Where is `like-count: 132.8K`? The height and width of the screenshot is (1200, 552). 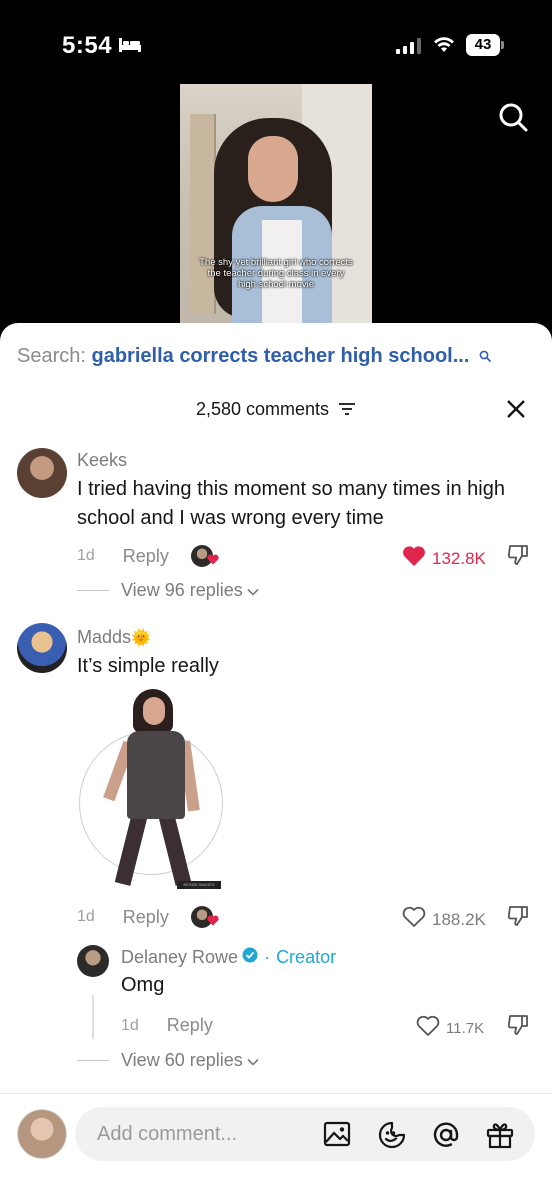 like-count: 132.8K is located at coordinates (459, 558).